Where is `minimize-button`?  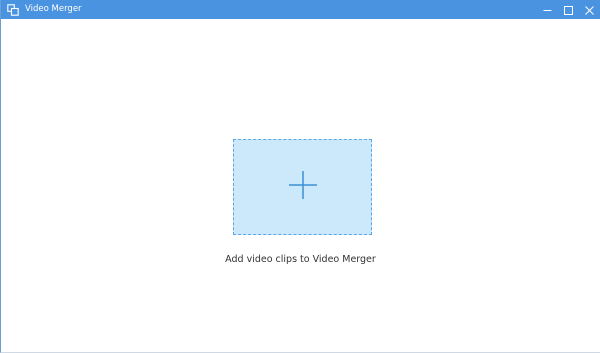
minimize-button is located at coordinates (547, 9).